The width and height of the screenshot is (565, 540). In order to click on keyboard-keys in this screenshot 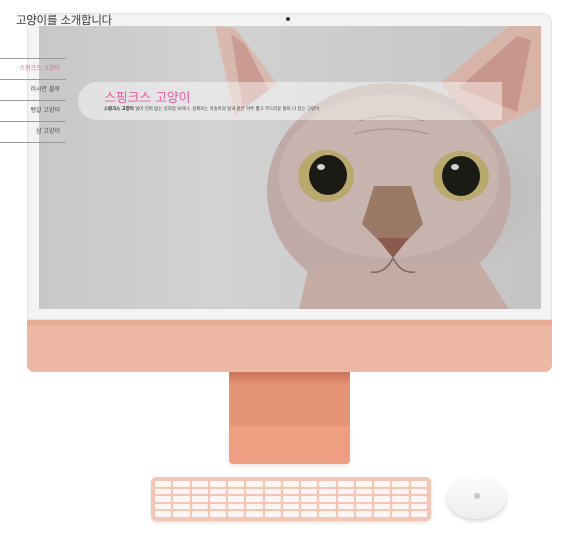, I will do `click(291, 499)`.